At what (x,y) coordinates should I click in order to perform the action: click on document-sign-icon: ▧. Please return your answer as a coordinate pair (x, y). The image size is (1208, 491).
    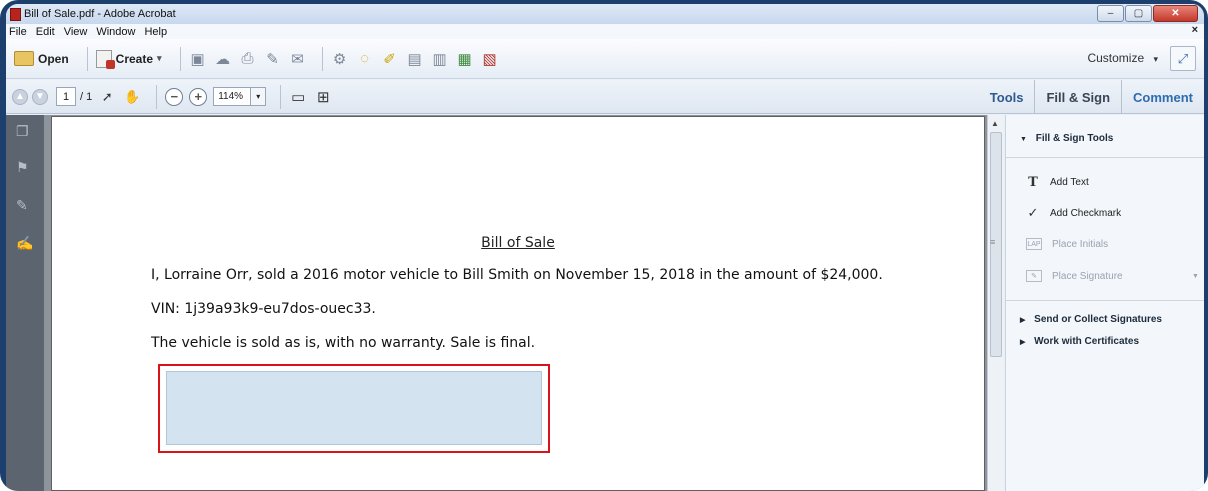
    Looking at the image, I should click on (490, 59).